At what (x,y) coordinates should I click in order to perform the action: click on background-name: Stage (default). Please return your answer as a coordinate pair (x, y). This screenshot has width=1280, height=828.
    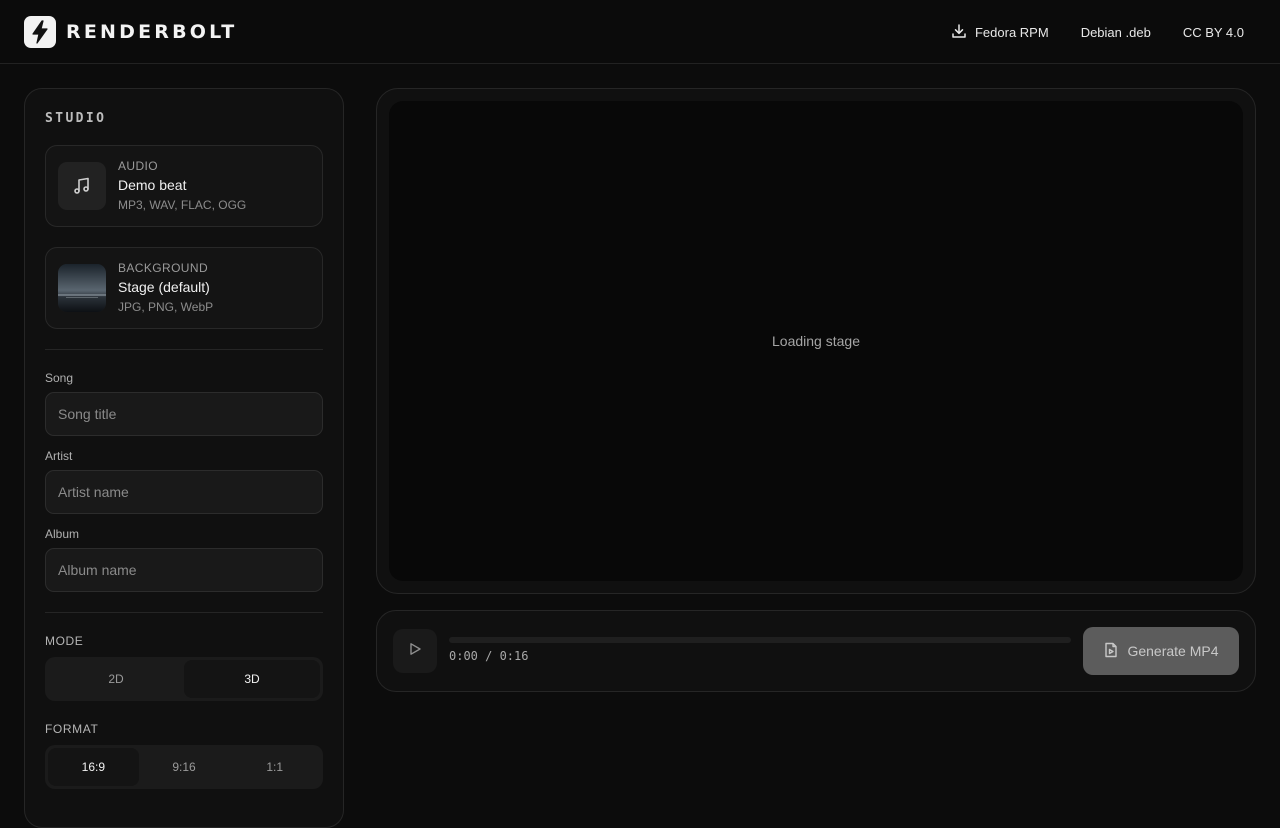
    Looking at the image, I should click on (164, 287).